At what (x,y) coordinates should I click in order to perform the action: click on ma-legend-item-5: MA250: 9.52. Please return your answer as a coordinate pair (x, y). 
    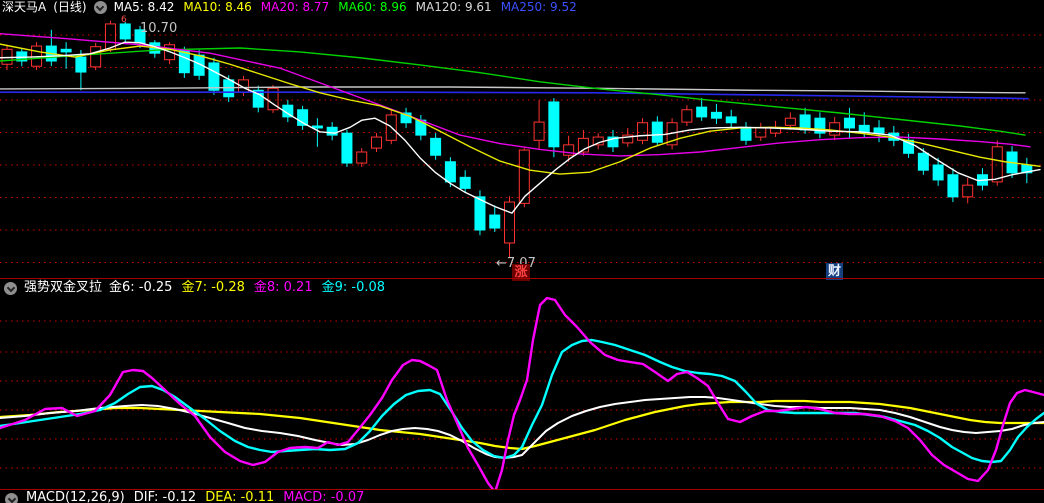
    Looking at the image, I should click on (538, 7).